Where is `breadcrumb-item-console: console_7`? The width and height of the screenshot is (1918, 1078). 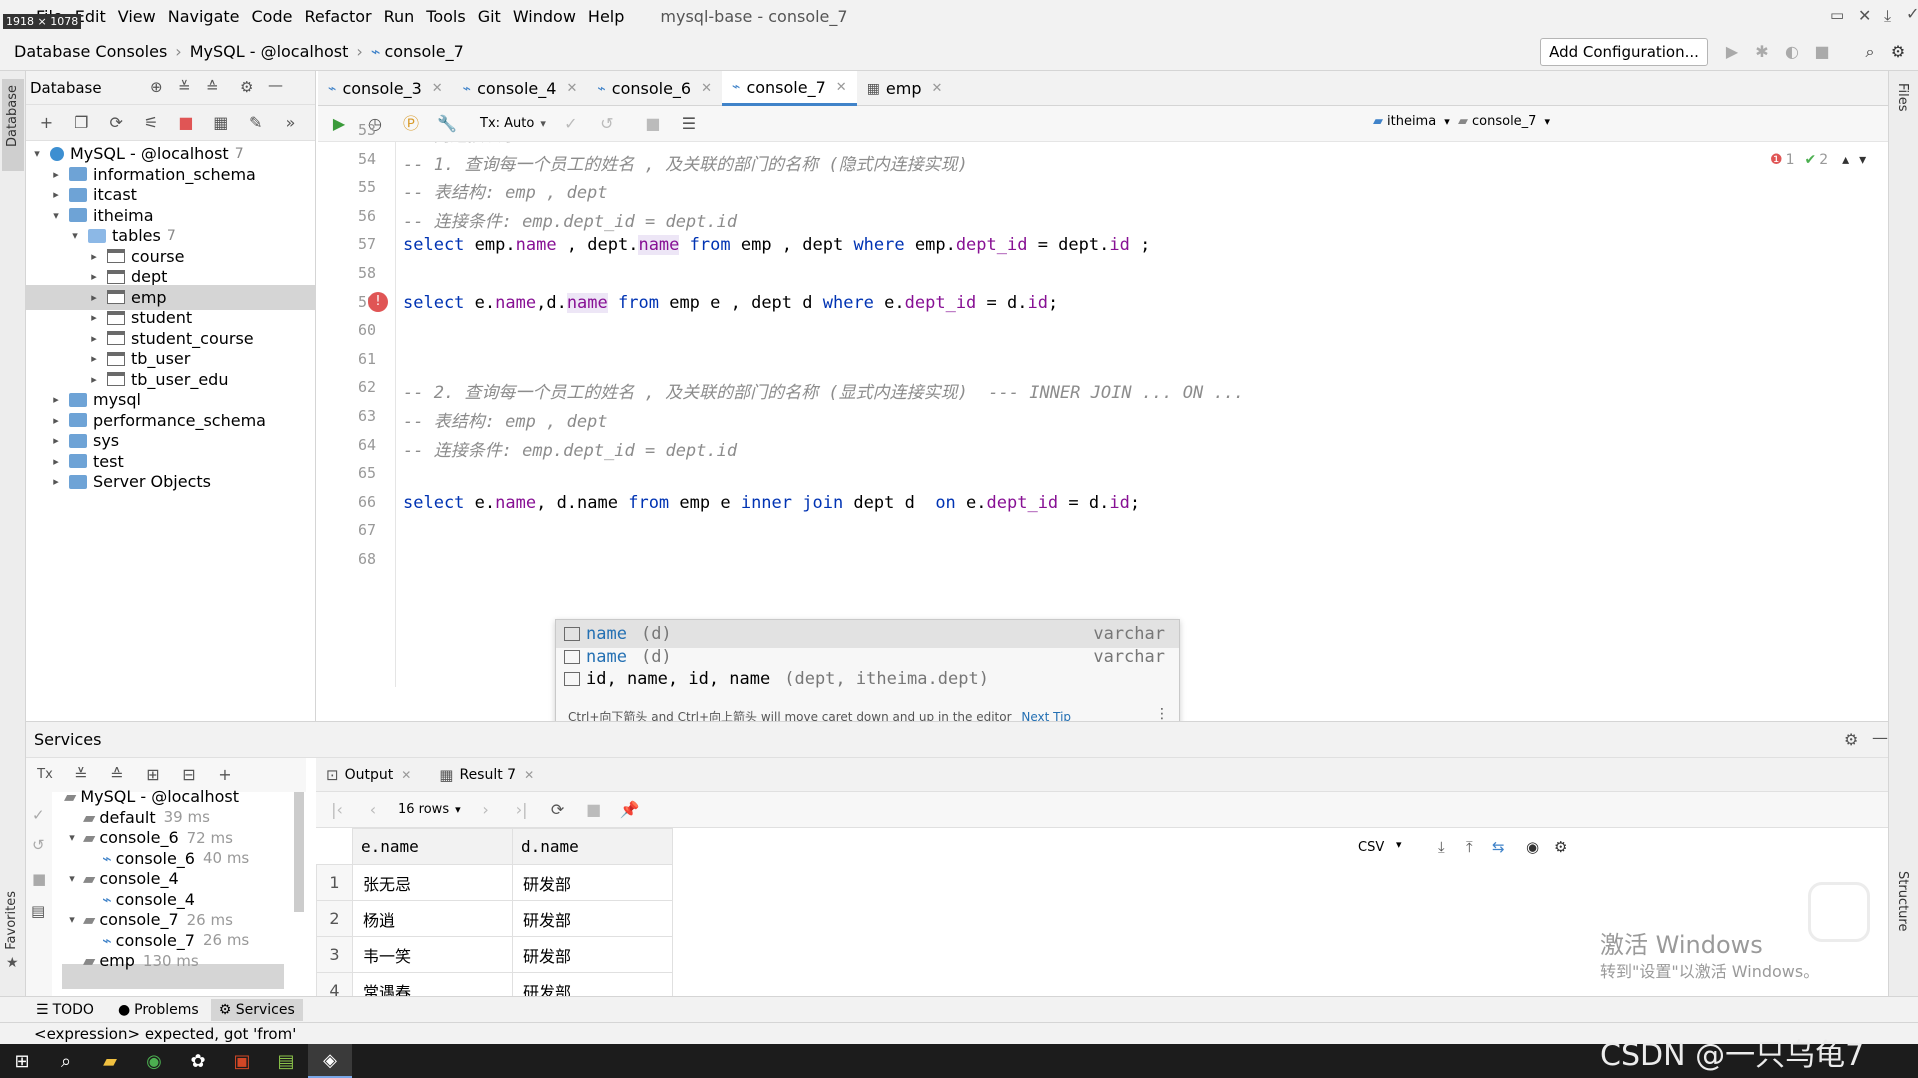 breadcrumb-item-console: console_7 is located at coordinates (423, 51).